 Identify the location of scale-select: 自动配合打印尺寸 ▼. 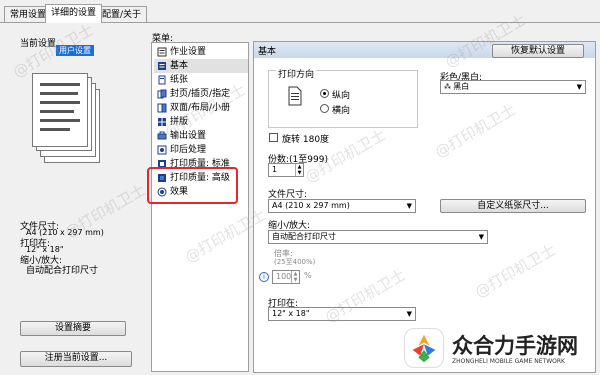
(378, 237).